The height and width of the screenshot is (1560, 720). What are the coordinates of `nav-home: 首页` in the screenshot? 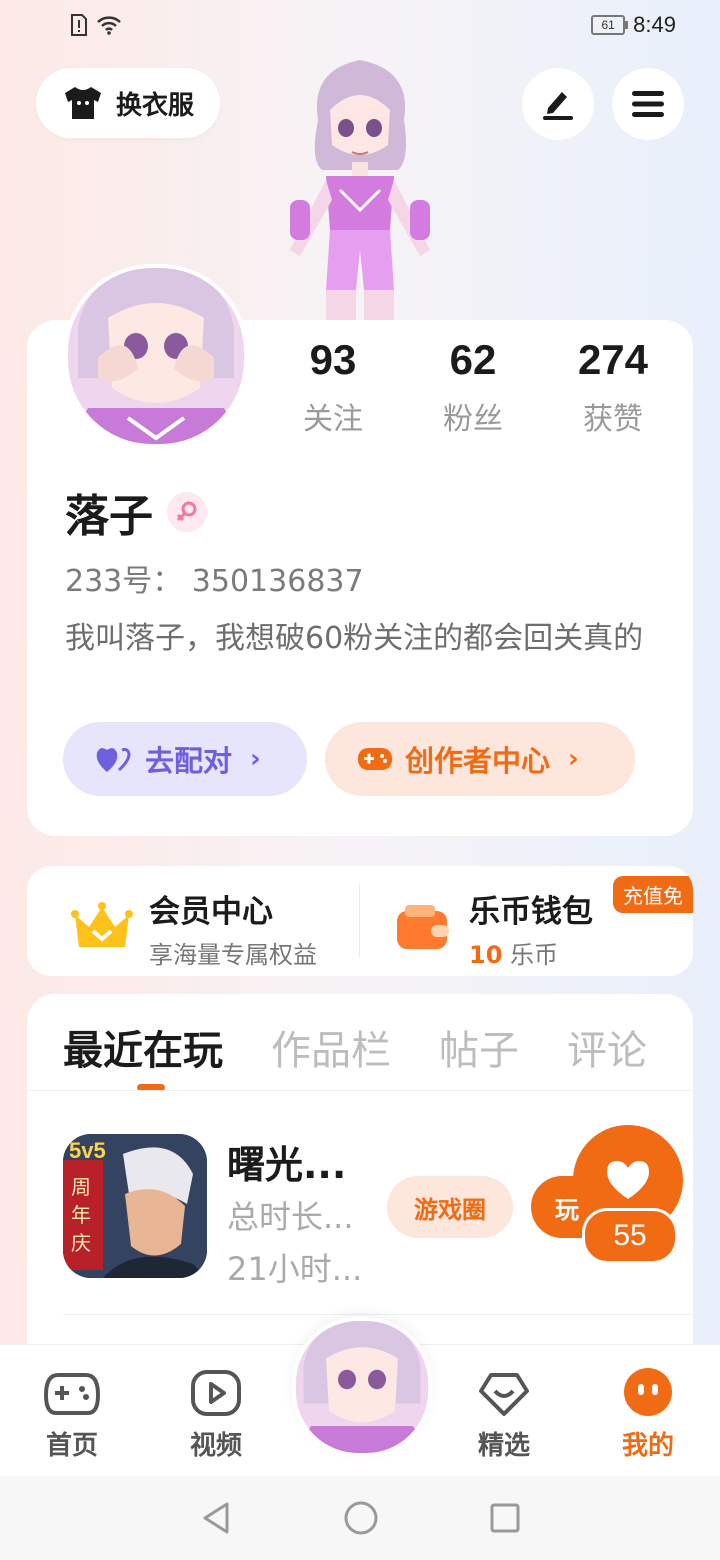 It's located at (72, 1413).